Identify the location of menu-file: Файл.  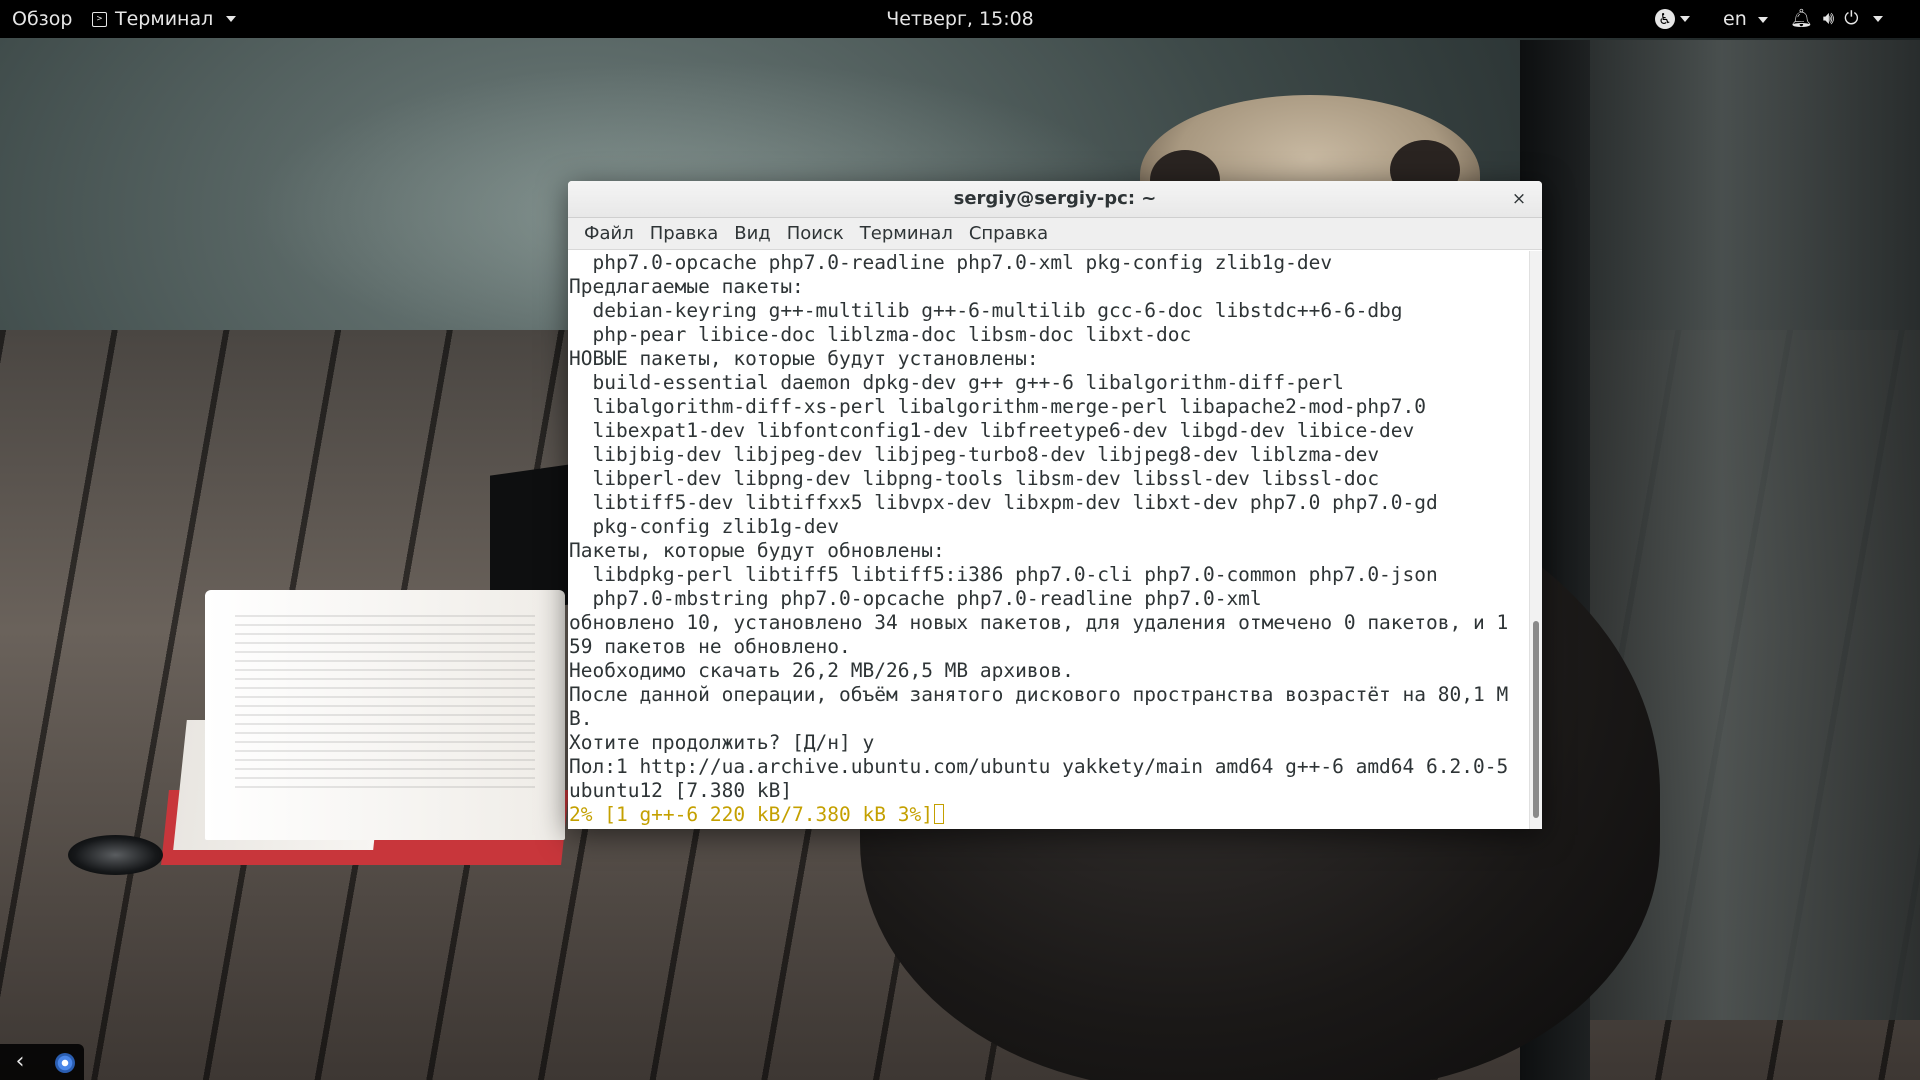
(609, 234).